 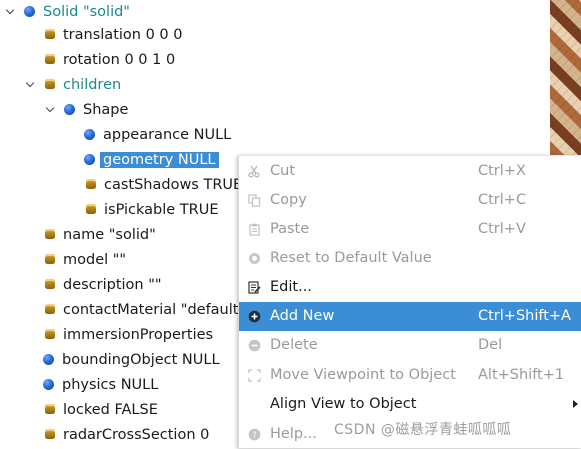 What do you see at coordinates (159, 160) in the screenshot?
I see `tree-node-label: geometry NULL` at bounding box center [159, 160].